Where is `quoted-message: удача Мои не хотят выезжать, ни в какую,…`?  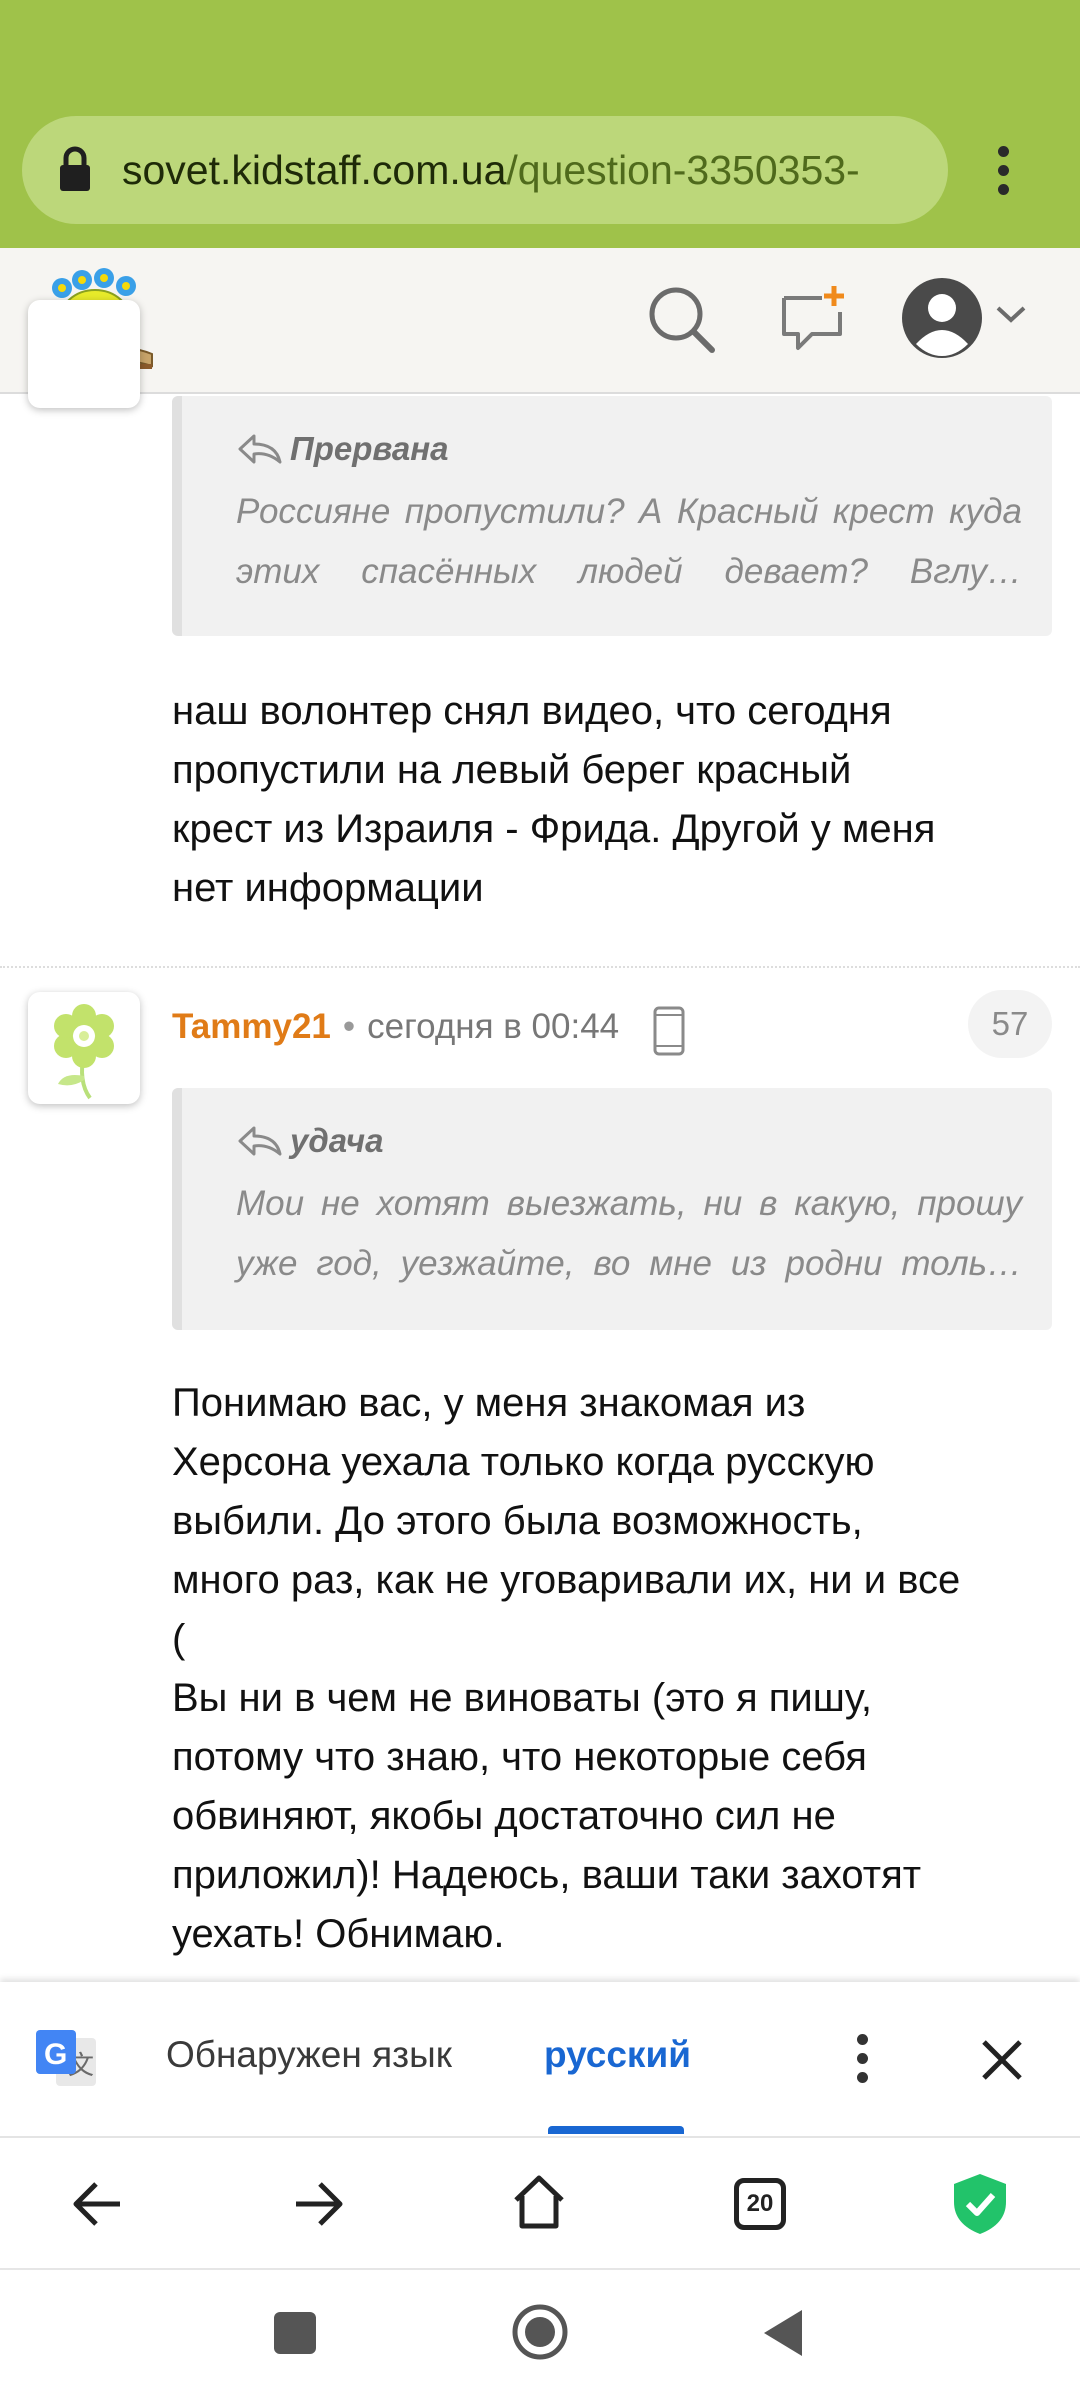
quoted-message: удача Мои не хотят выезжать, ни в какую,… is located at coordinates (612, 1209).